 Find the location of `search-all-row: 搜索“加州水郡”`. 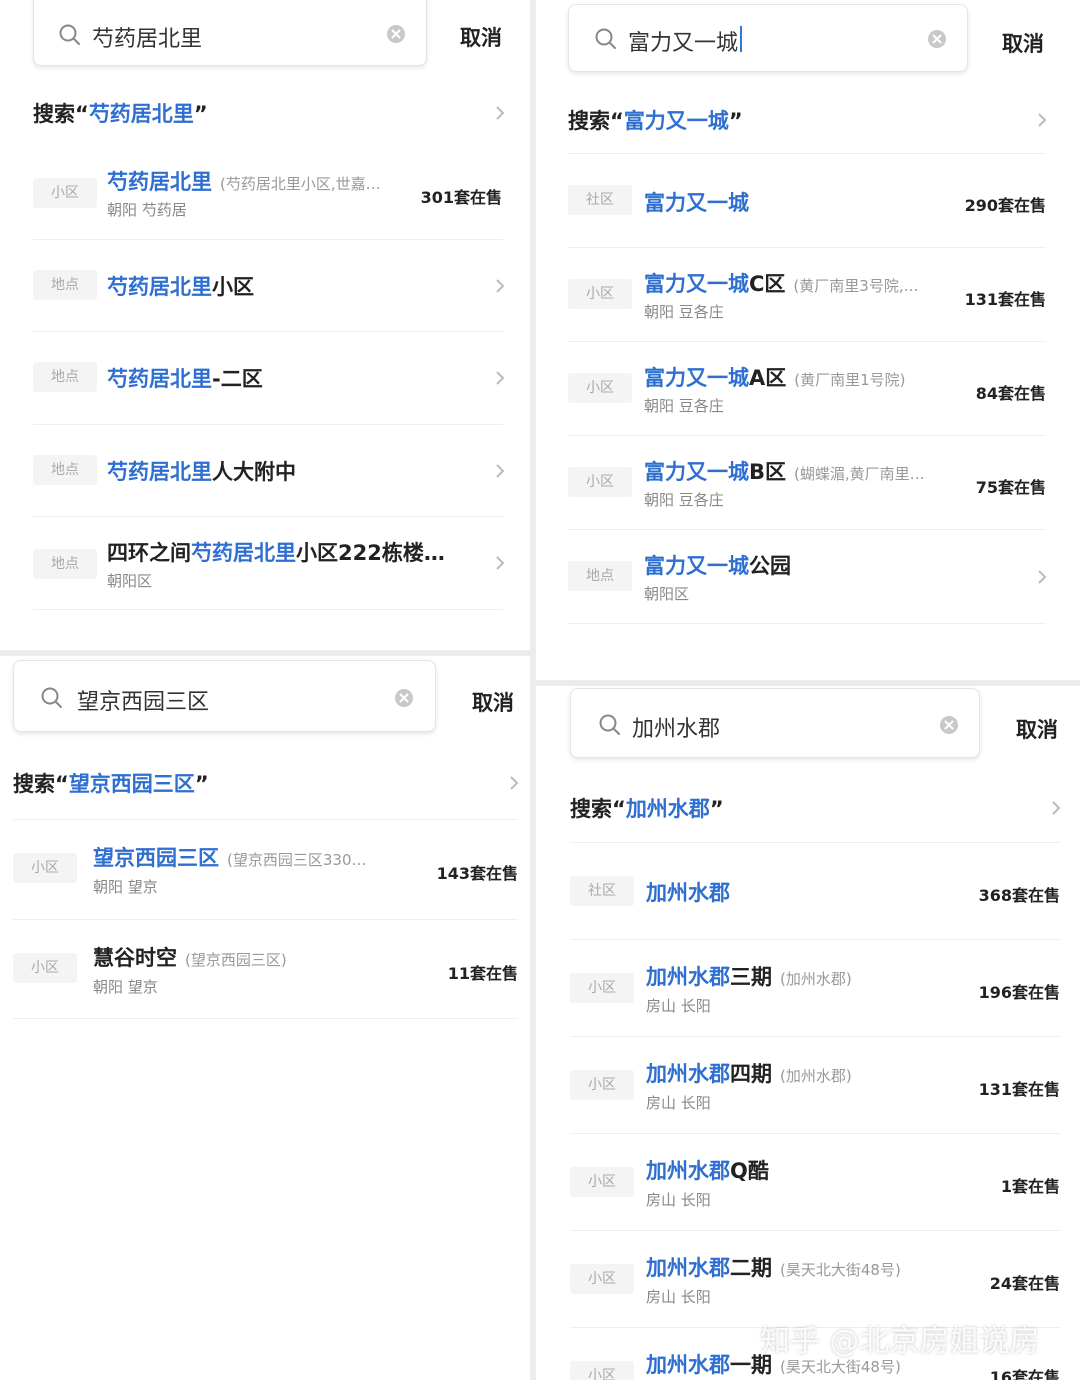

search-all-row: 搜索“加州水郡” is located at coordinates (647, 808).